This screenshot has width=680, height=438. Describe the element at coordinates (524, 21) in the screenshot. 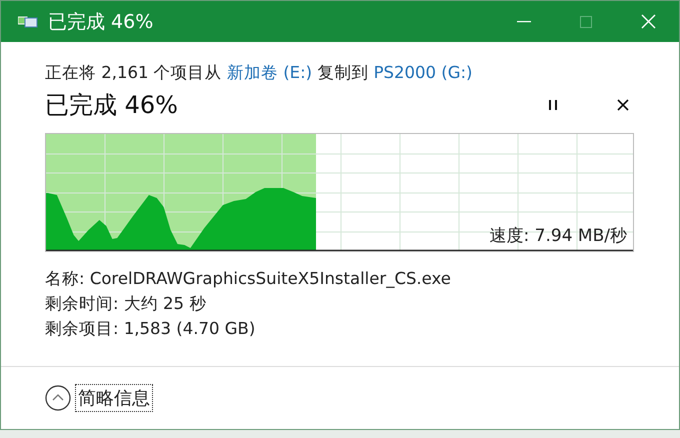

I see `minimize-icon` at that location.